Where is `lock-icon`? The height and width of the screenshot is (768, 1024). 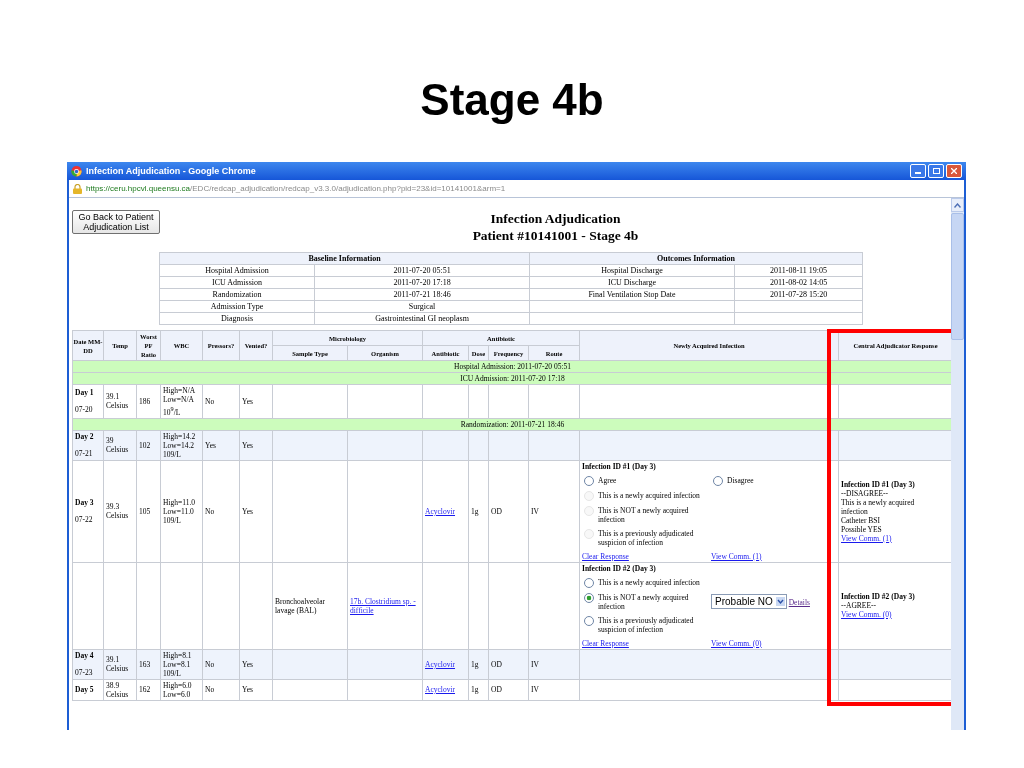 lock-icon is located at coordinates (77, 188).